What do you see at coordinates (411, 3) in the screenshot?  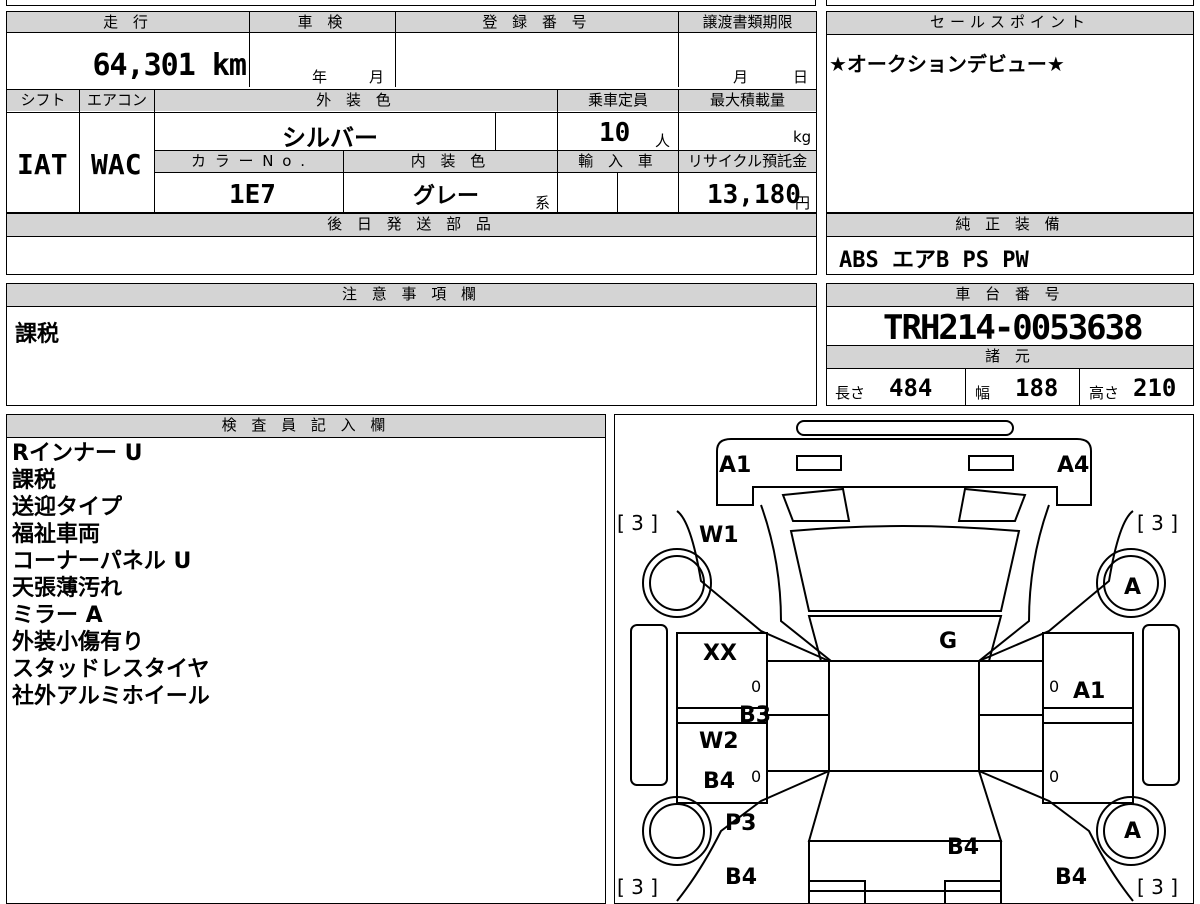 I see `top-cut-row` at bounding box center [411, 3].